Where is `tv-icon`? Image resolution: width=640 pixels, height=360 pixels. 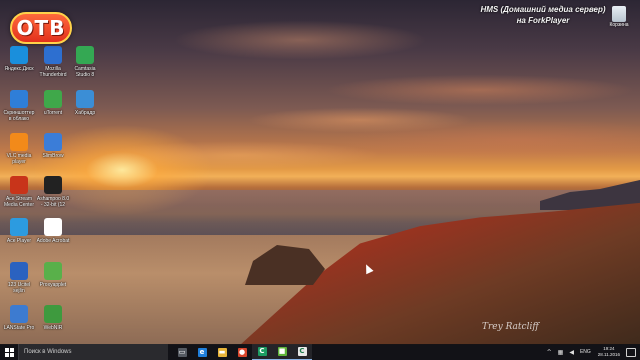
tv-icon is located at coordinates (19, 271).